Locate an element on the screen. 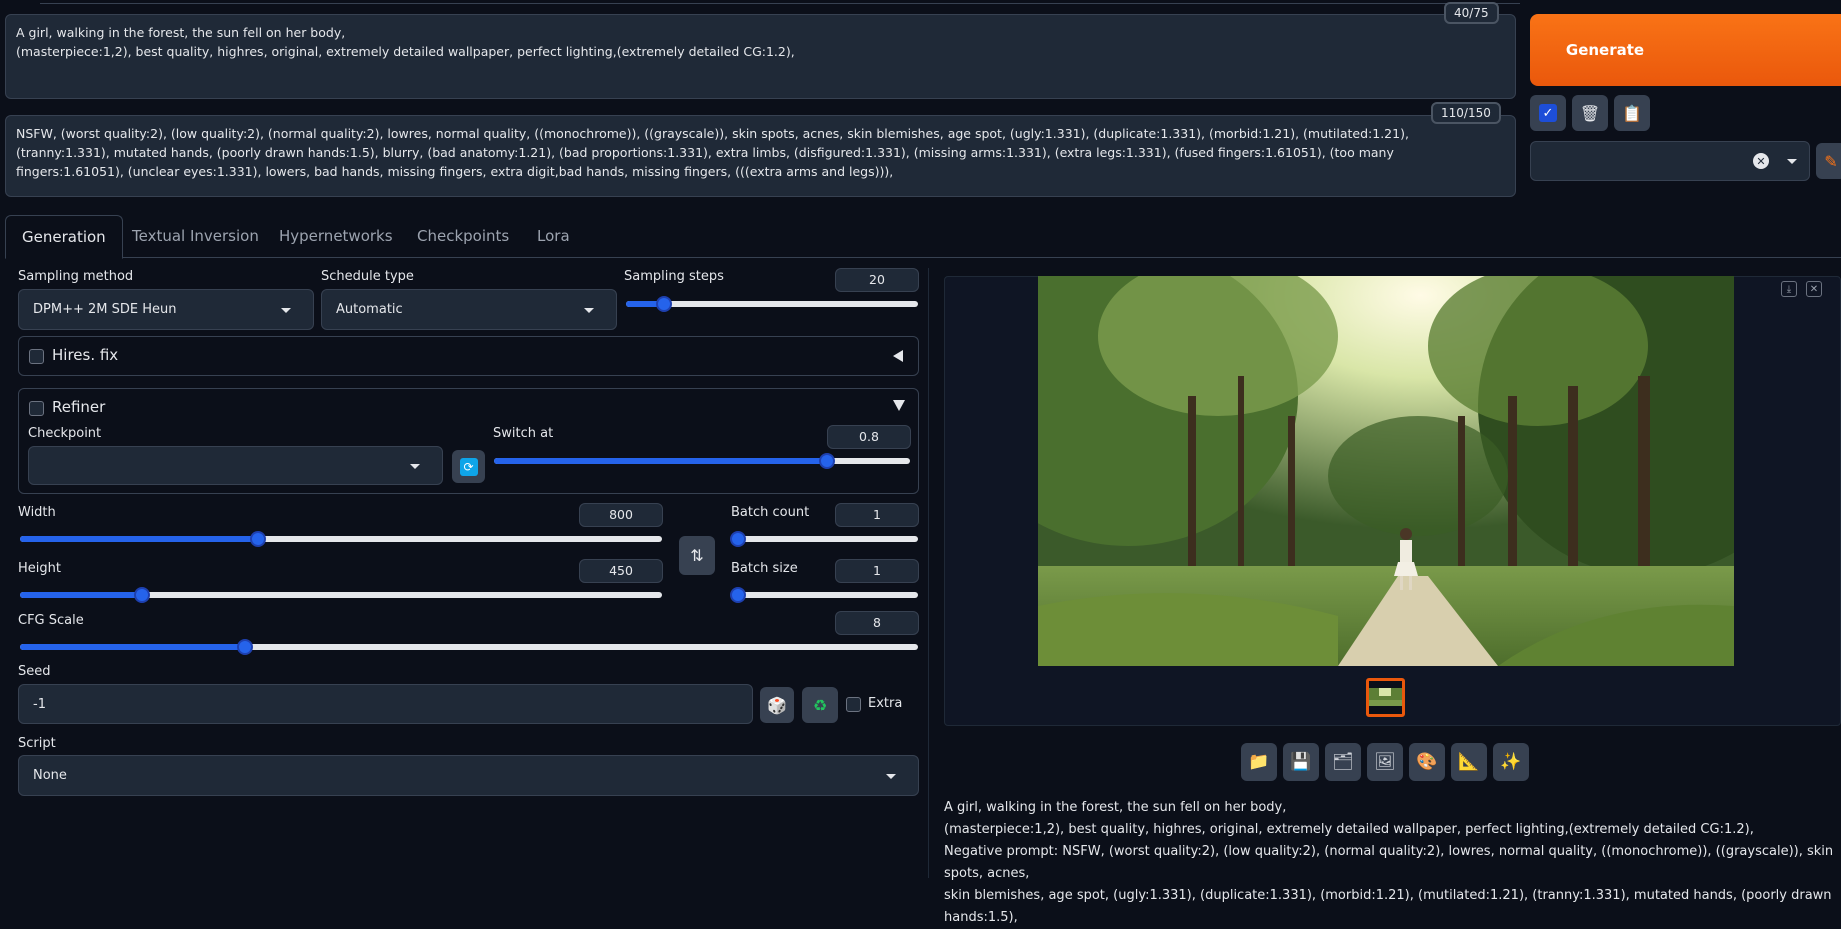 This screenshot has width=1841, height=929. sampling-steps-slider is located at coordinates (772, 304).